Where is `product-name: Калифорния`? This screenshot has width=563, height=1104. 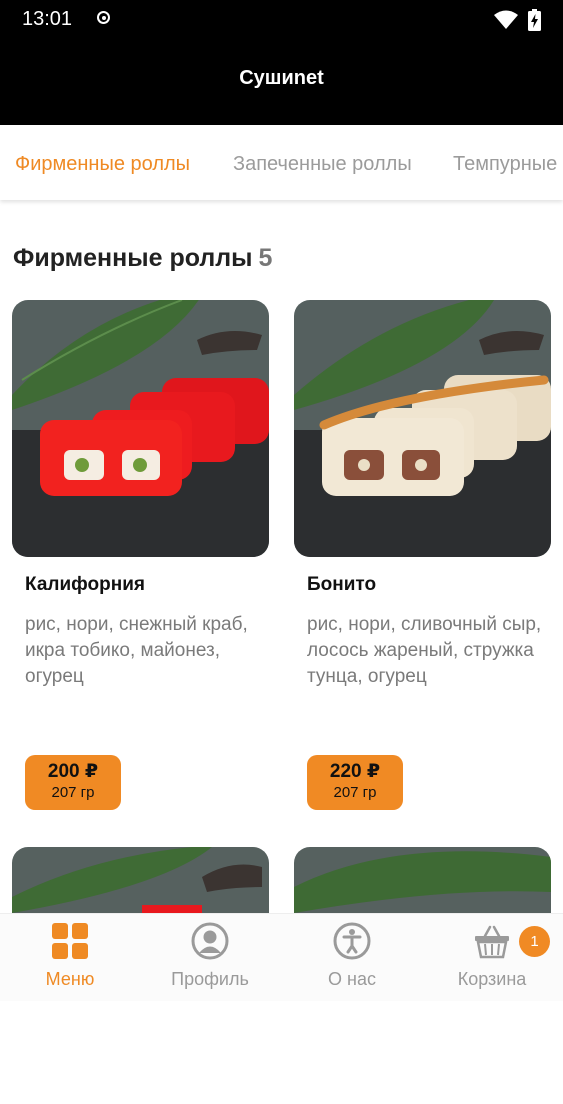 product-name: Калифорния is located at coordinates (85, 584).